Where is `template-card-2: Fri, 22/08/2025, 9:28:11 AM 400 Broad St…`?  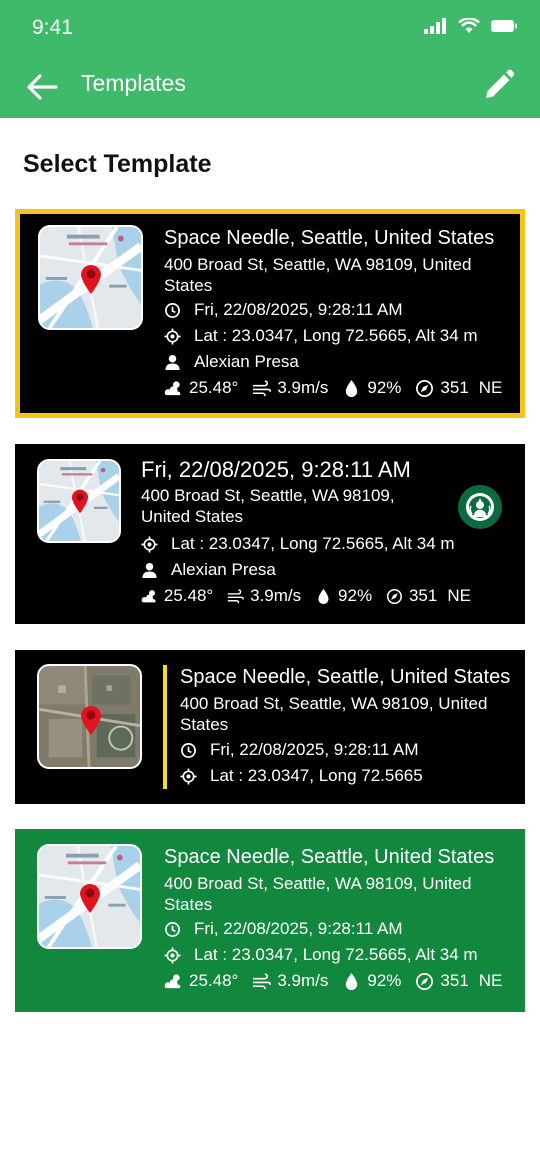
template-card-2: Fri, 22/08/2025, 9:28:11 AM 400 Broad St… is located at coordinates (270, 534).